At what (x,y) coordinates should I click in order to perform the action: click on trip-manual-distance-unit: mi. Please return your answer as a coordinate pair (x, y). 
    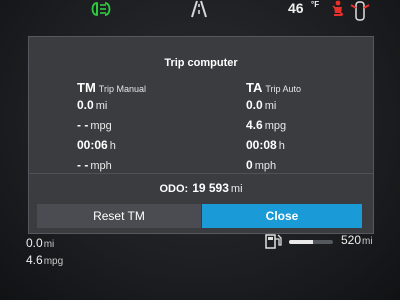
    Looking at the image, I should click on (101, 106).